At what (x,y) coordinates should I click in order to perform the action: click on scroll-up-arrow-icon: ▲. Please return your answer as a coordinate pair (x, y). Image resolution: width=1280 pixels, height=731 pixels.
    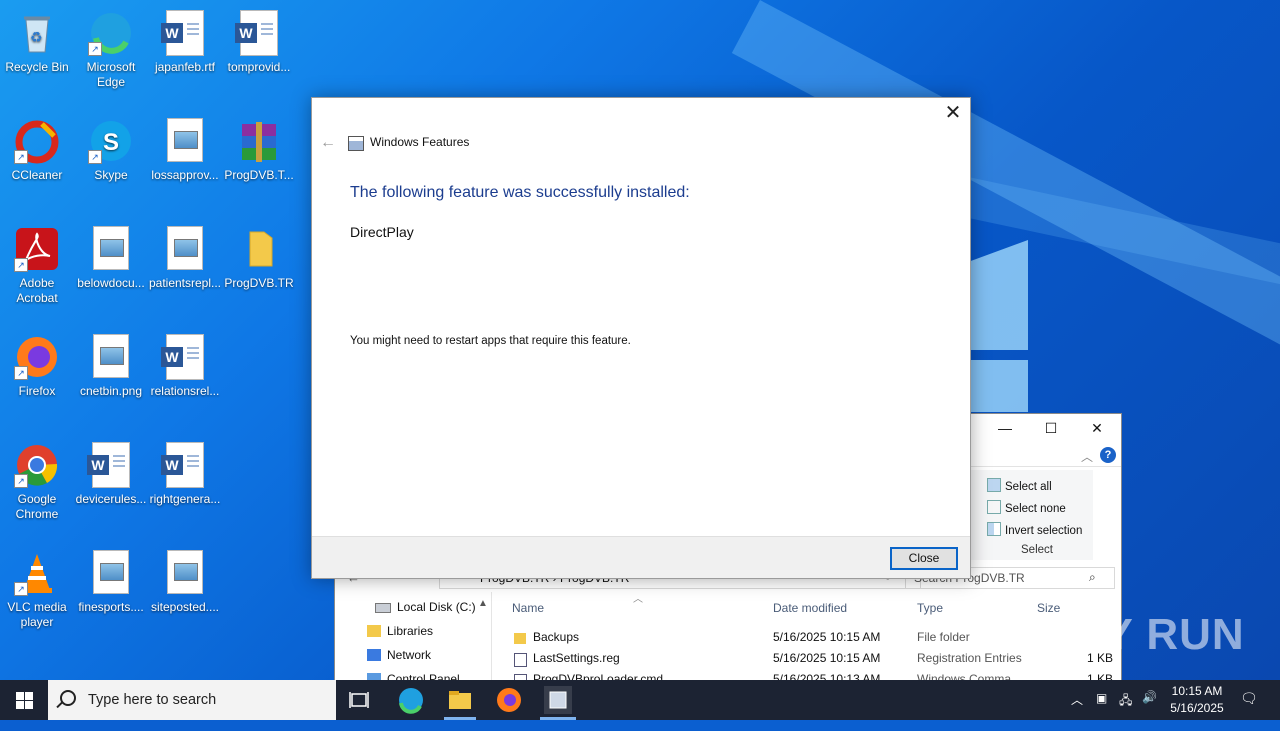
    Looking at the image, I should click on (483, 603).